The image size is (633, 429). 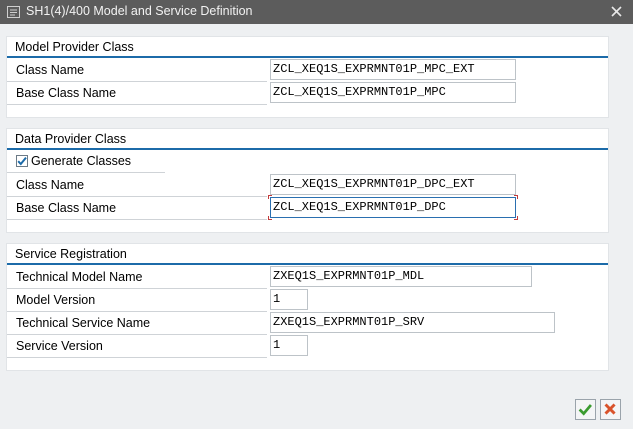 I want to click on dpc-class-name-label: Class Name, so click(x=50, y=185).